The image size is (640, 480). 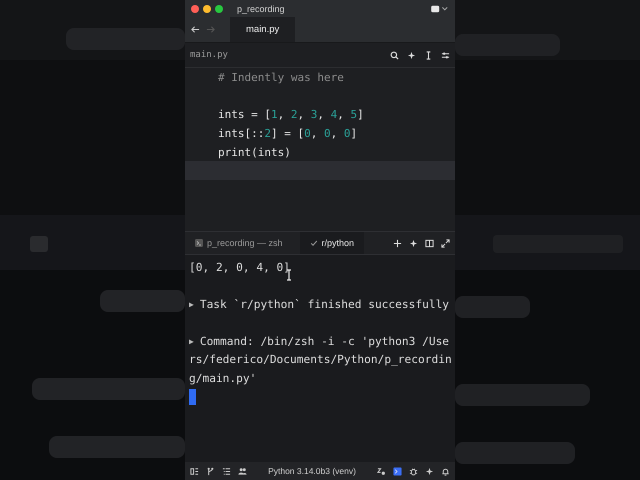 What do you see at coordinates (445, 243) in the screenshot?
I see `expand-icon` at bounding box center [445, 243].